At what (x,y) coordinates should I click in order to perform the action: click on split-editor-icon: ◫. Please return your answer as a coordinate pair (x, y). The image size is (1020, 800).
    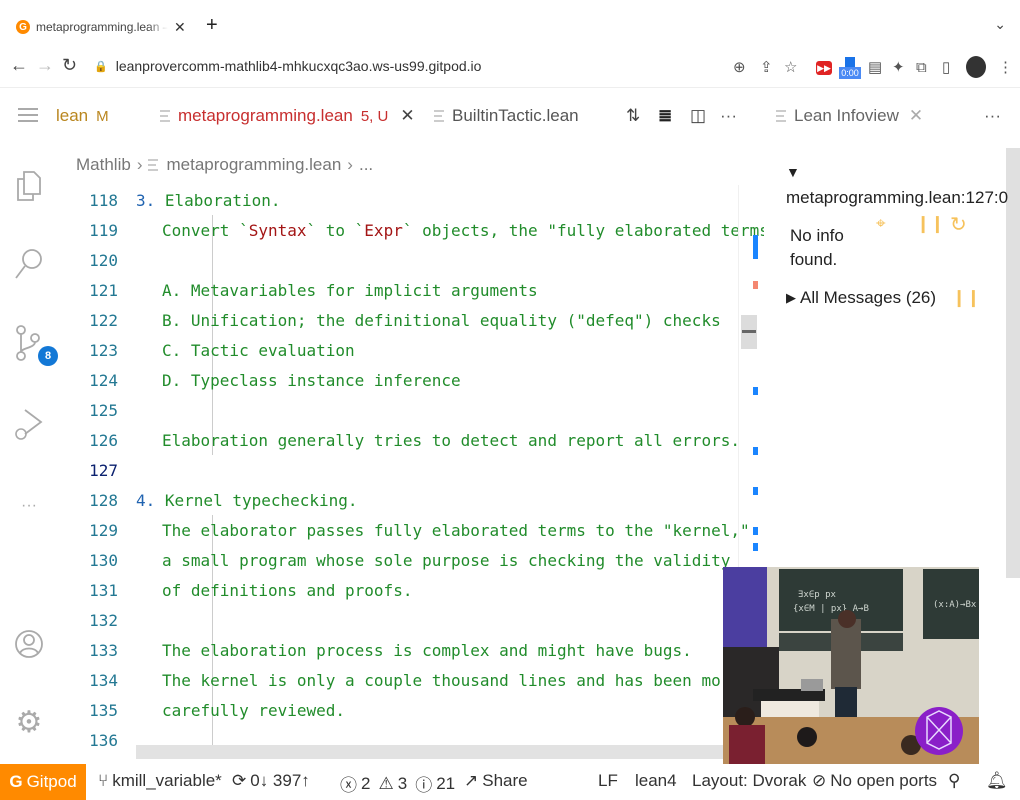
    Looking at the image, I should click on (698, 116).